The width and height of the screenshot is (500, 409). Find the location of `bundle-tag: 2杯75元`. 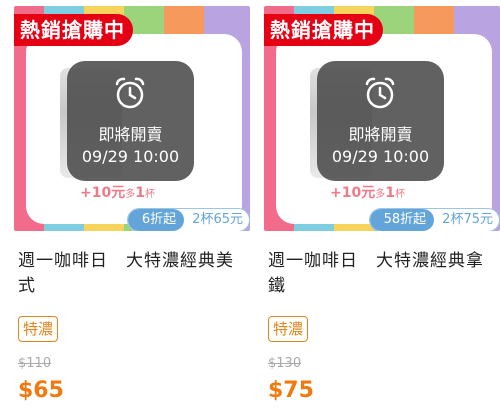

bundle-tag: 2杯75元 is located at coordinates (467, 219).